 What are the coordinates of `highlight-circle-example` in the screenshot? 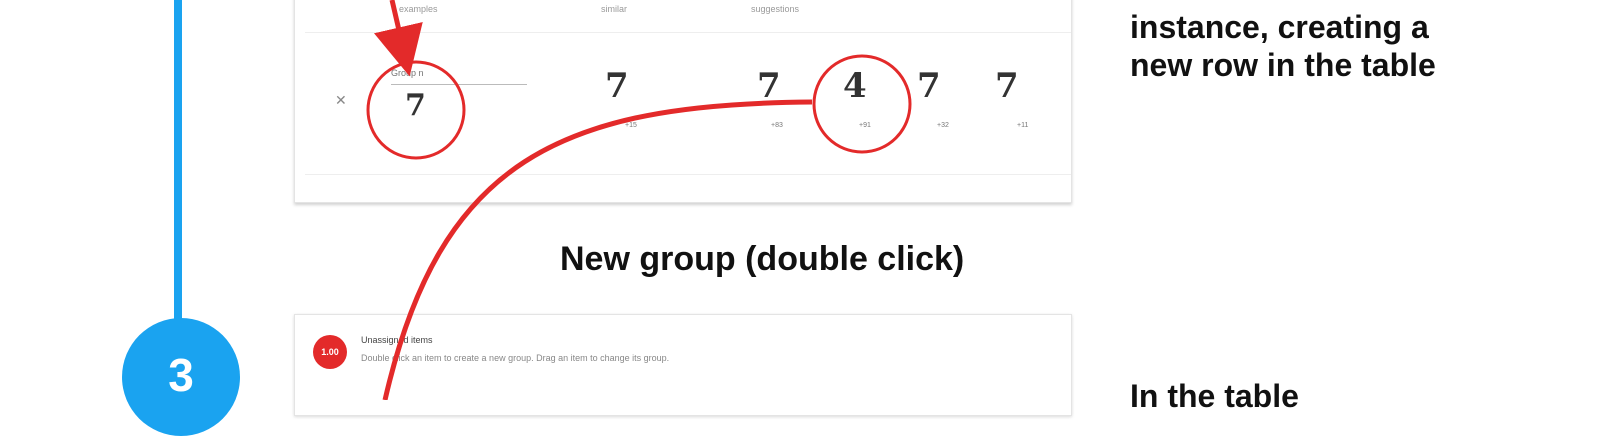 It's located at (416, 110).